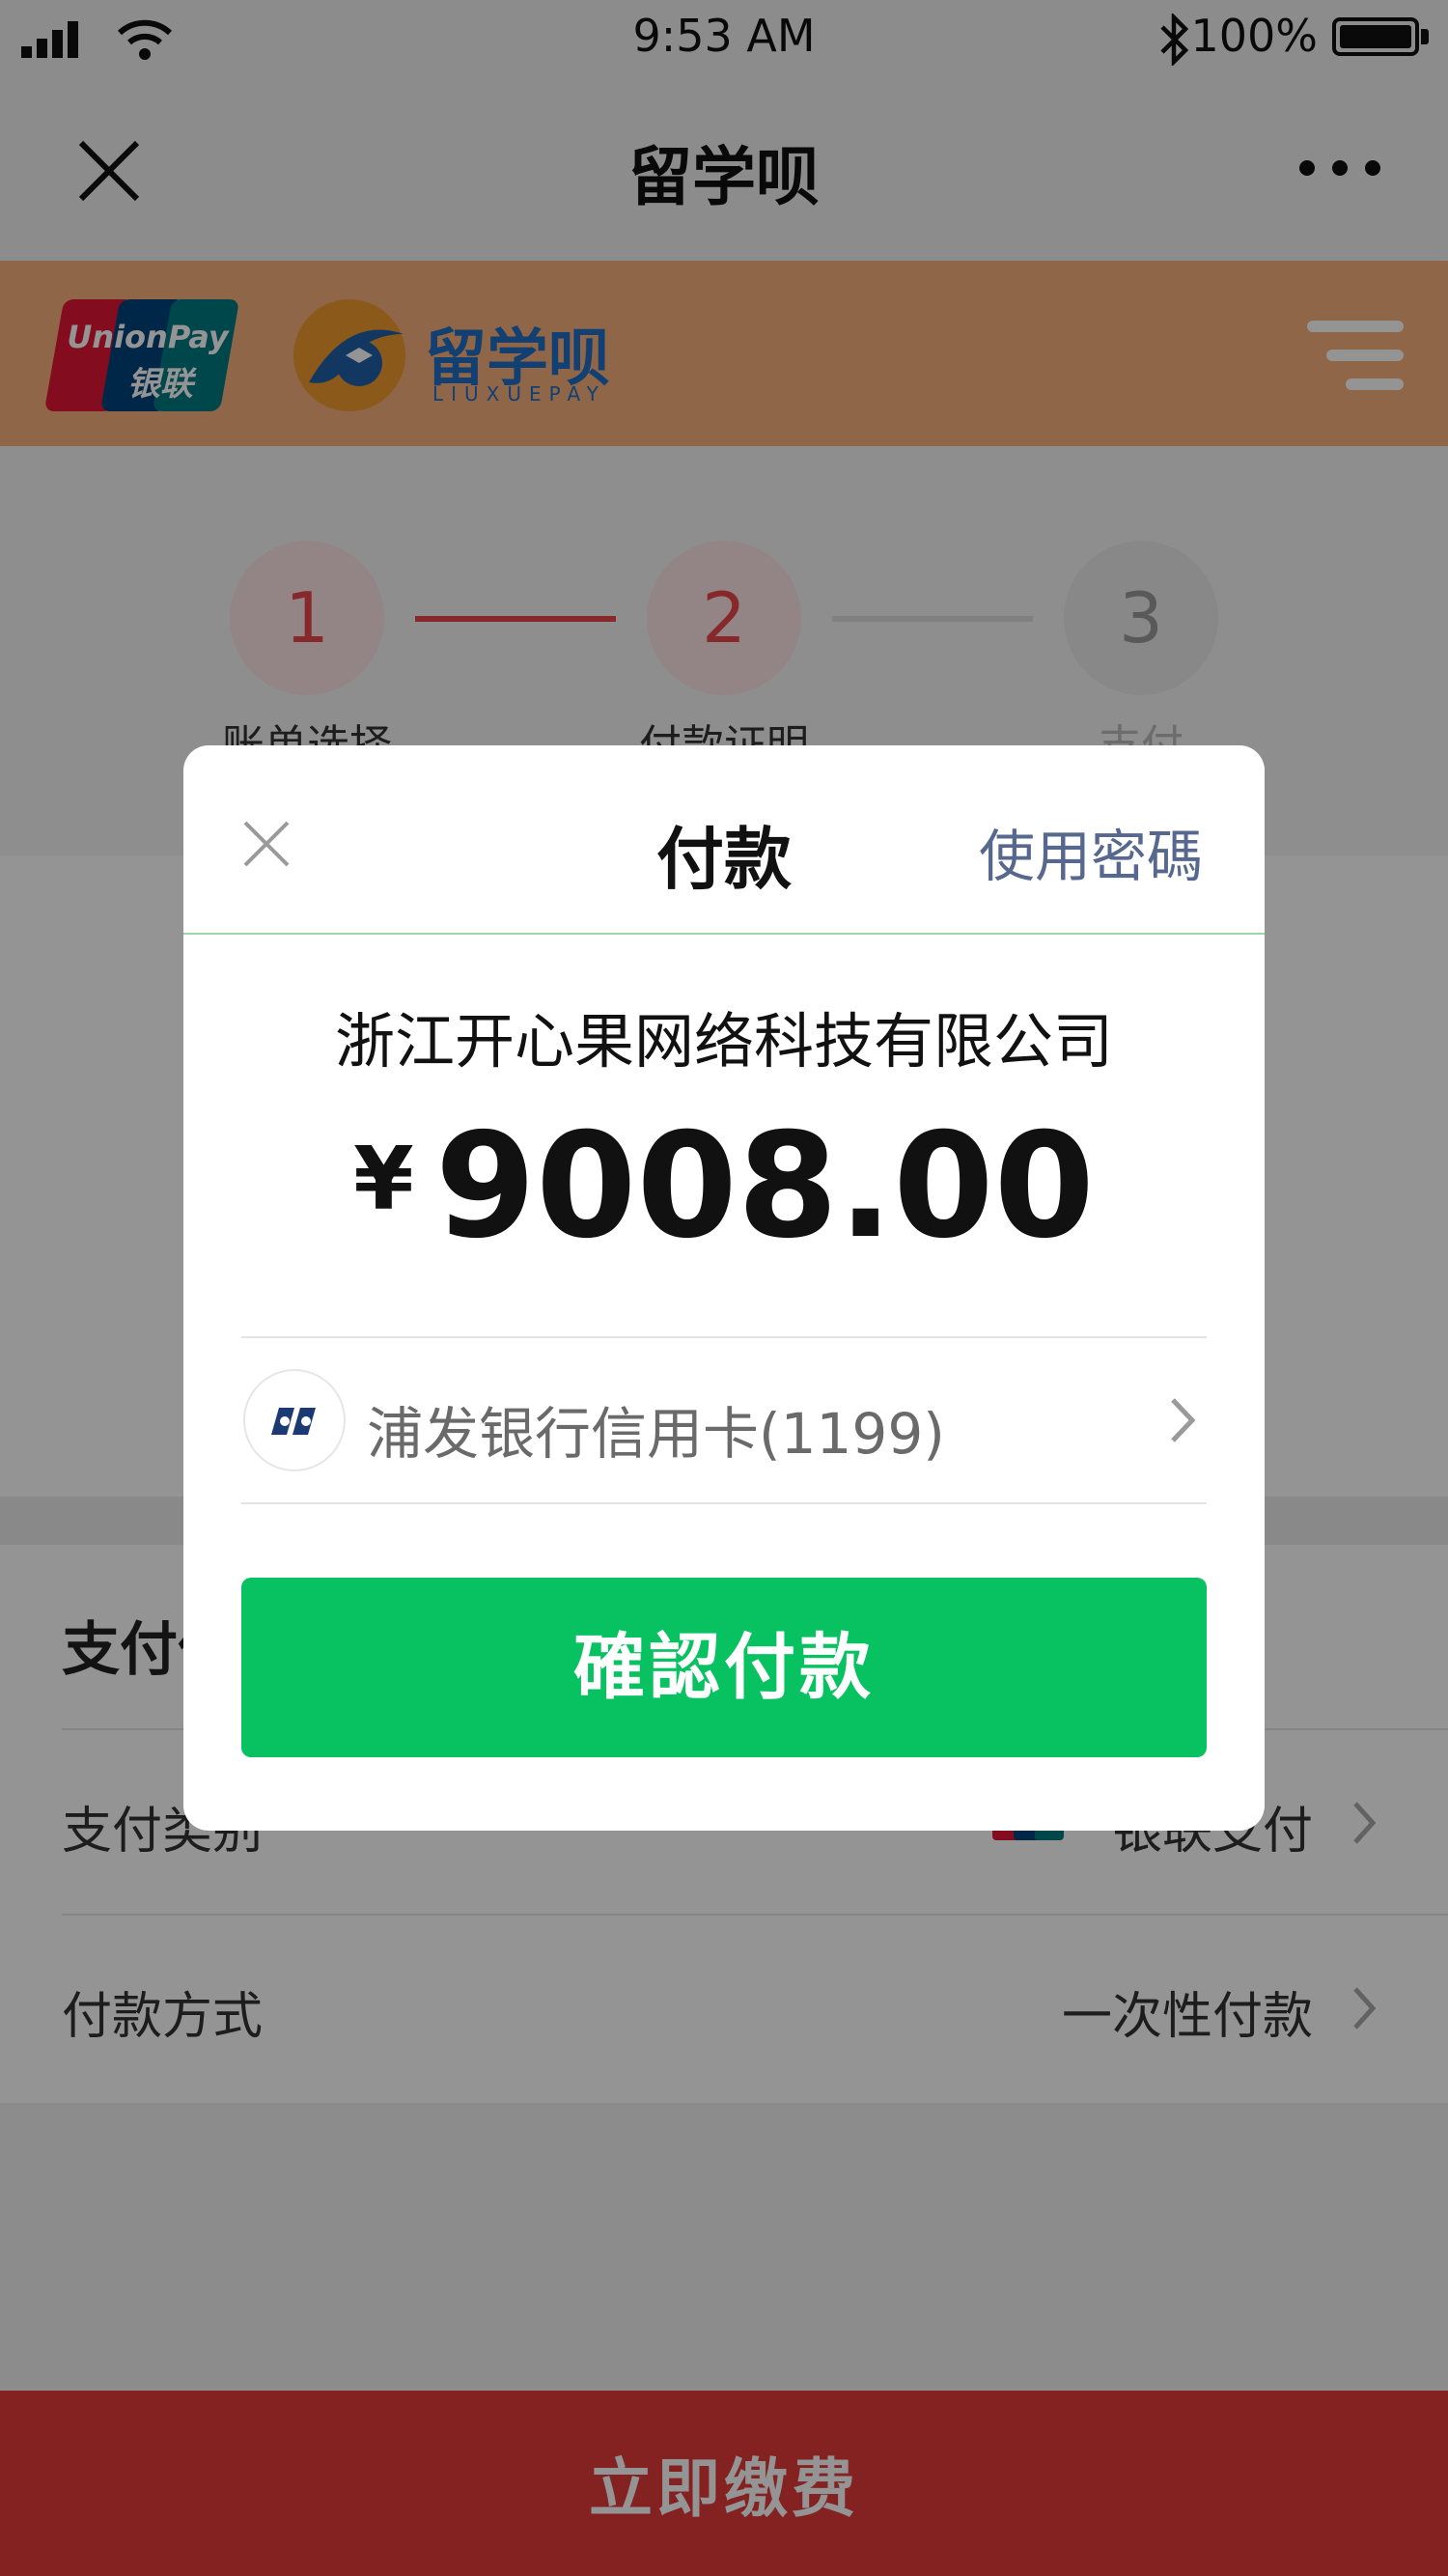 Image resolution: width=1448 pixels, height=2576 pixels. I want to click on amount-display: ¥9008.00, so click(724, 1187).